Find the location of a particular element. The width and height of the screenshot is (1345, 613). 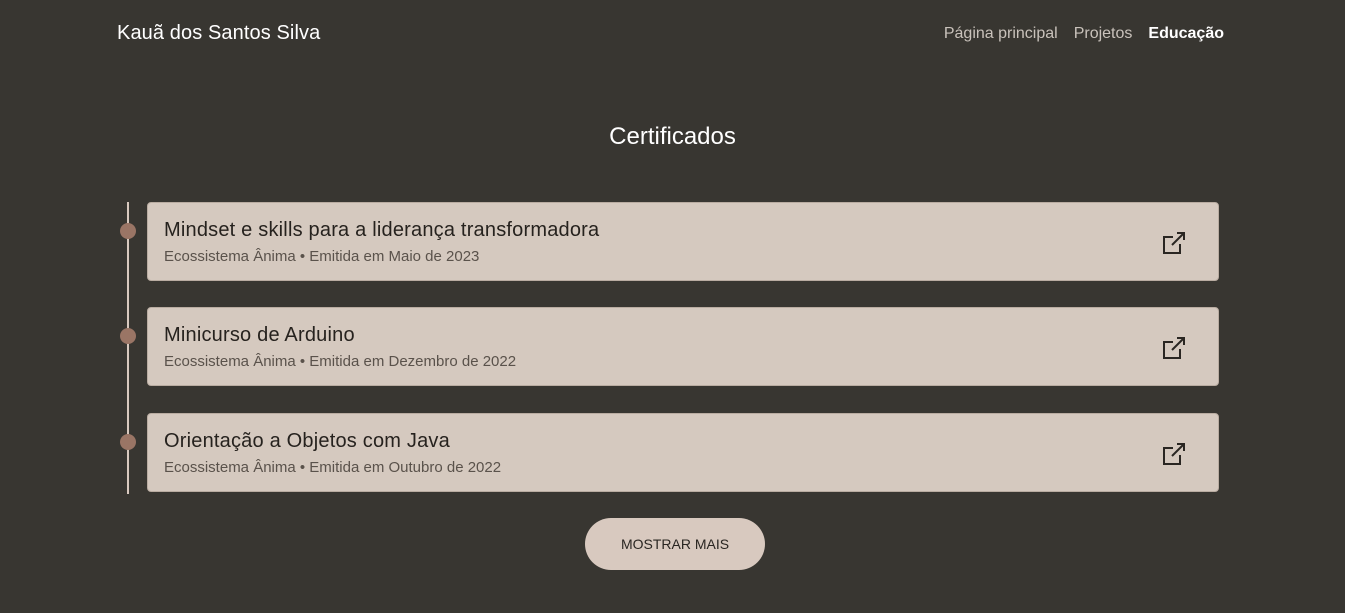

certificate-title: Orientação a Objetos com Java is located at coordinates (307, 441).